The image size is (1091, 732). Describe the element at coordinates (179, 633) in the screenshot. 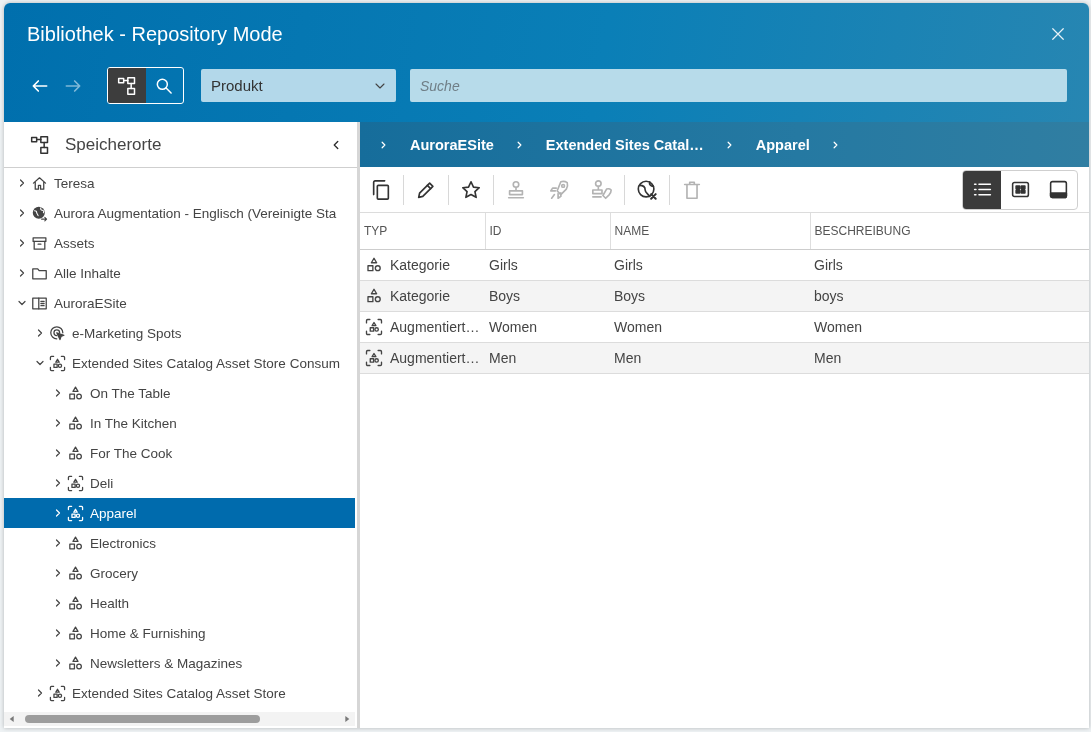

I see `tree-item: Home & Furnishing` at that location.